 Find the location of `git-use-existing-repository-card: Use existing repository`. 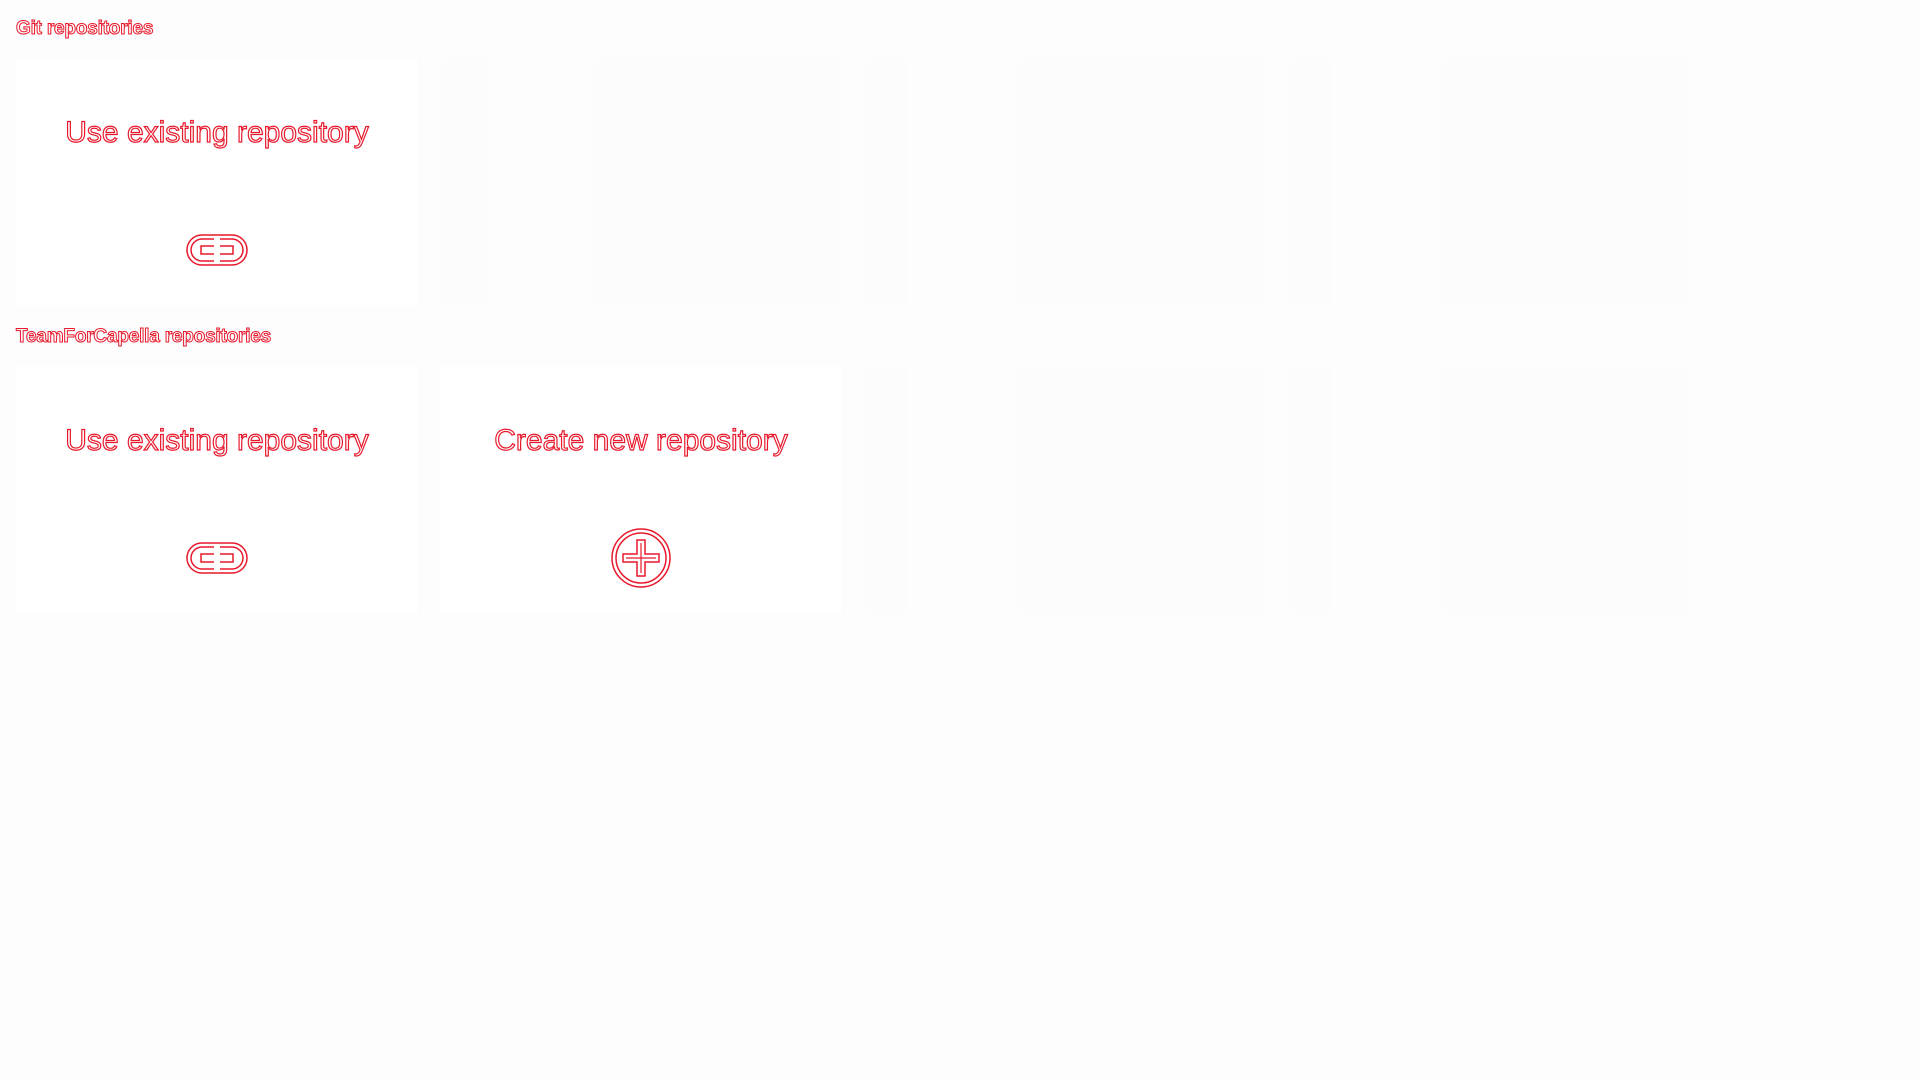

git-use-existing-repository-card: Use existing repository is located at coordinates (217, 182).